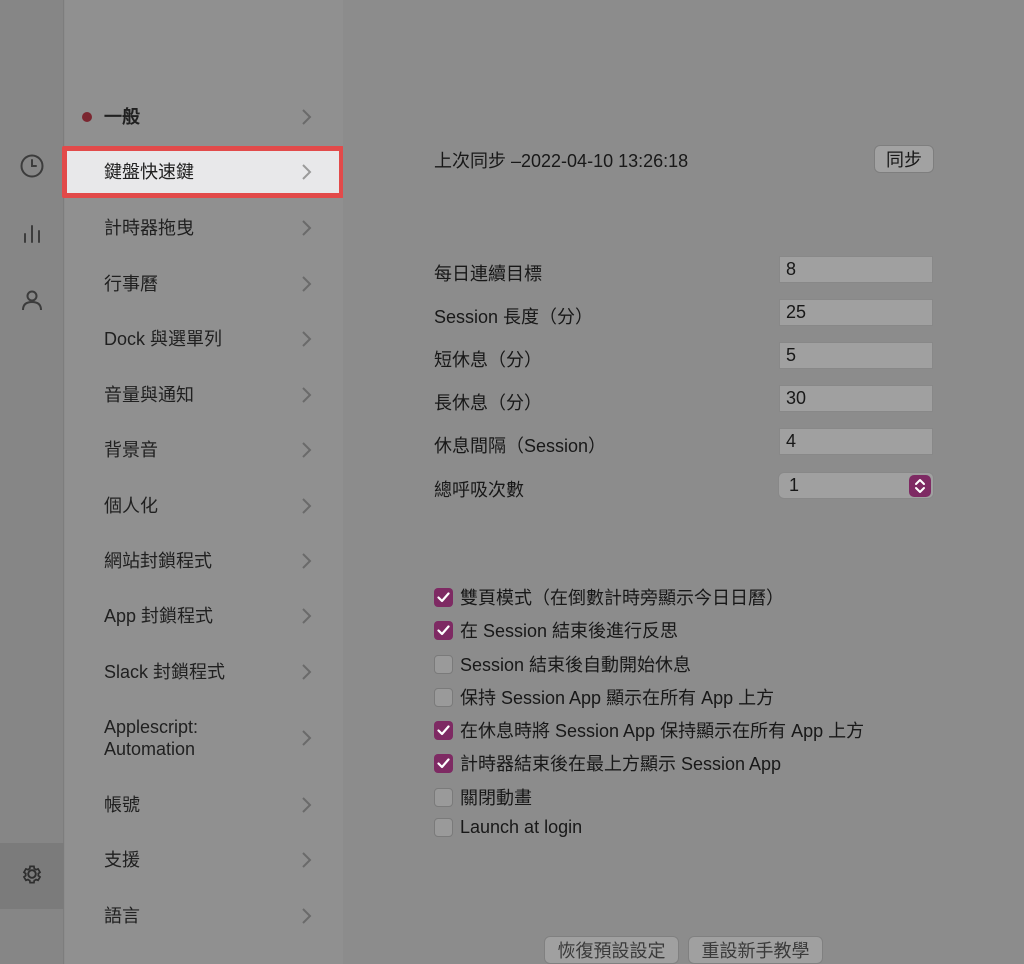 The image size is (1024, 964). What do you see at coordinates (204, 450) in the screenshot?
I see `sidebar-item-background-sound: 背景音` at bounding box center [204, 450].